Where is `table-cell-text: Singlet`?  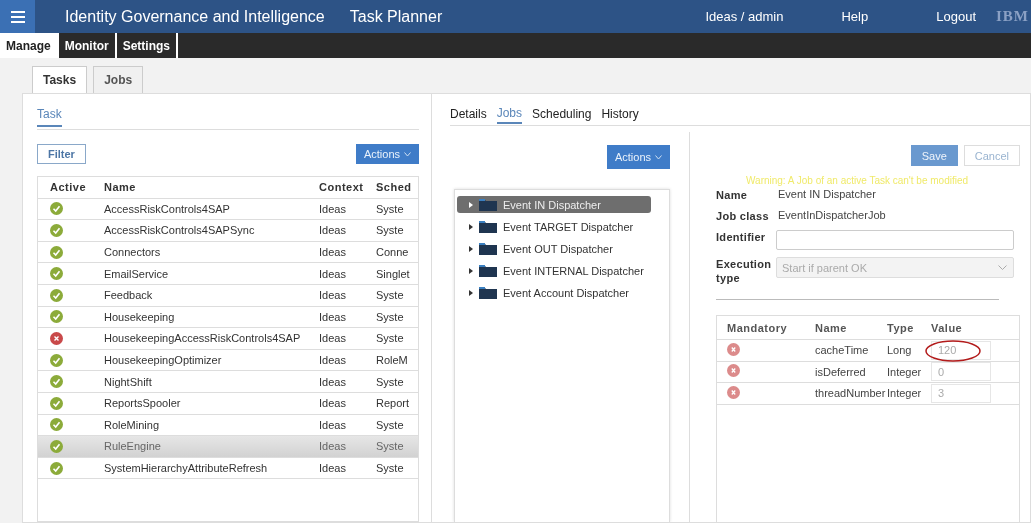
table-cell-text: Singlet is located at coordinates (393, 273).